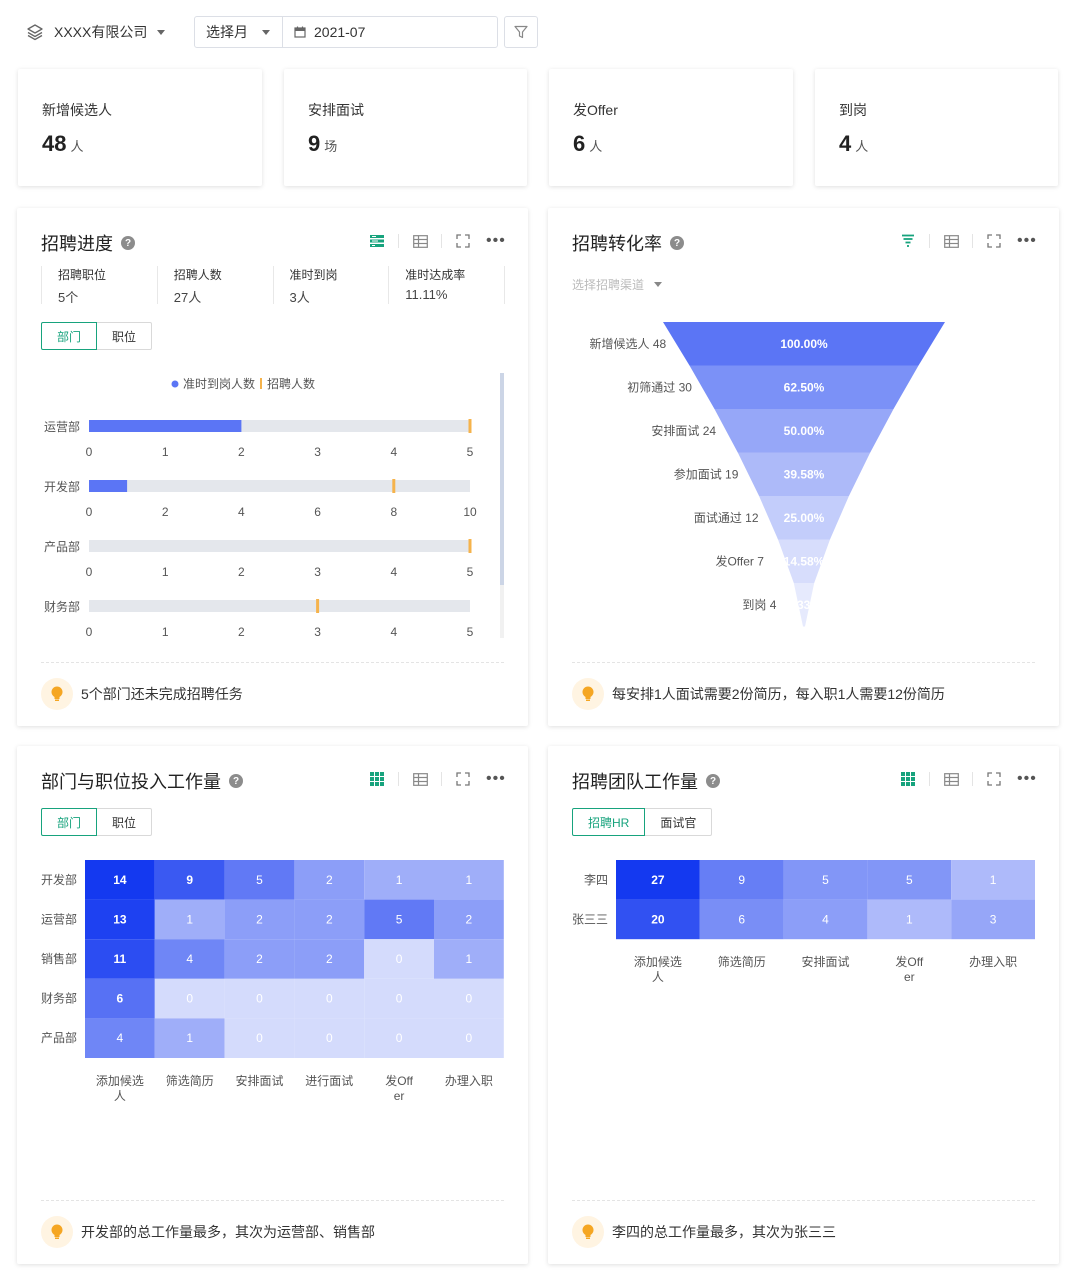  What do you see at coordinates (804, 518) in the screenshot?
I see `funnel-percent: 25.00%` at bounding box center [804, 518].